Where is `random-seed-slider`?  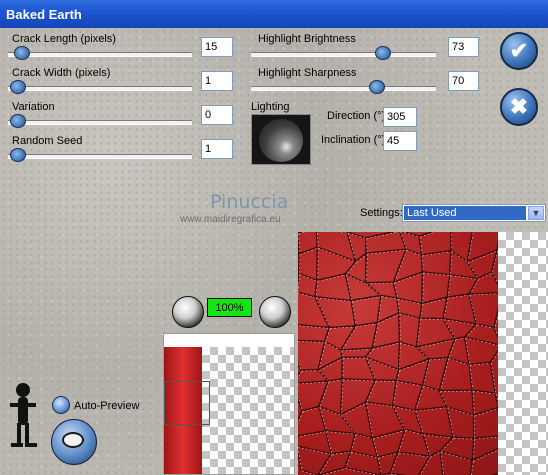
random-seed-slider is located at coordinates (100, 155).